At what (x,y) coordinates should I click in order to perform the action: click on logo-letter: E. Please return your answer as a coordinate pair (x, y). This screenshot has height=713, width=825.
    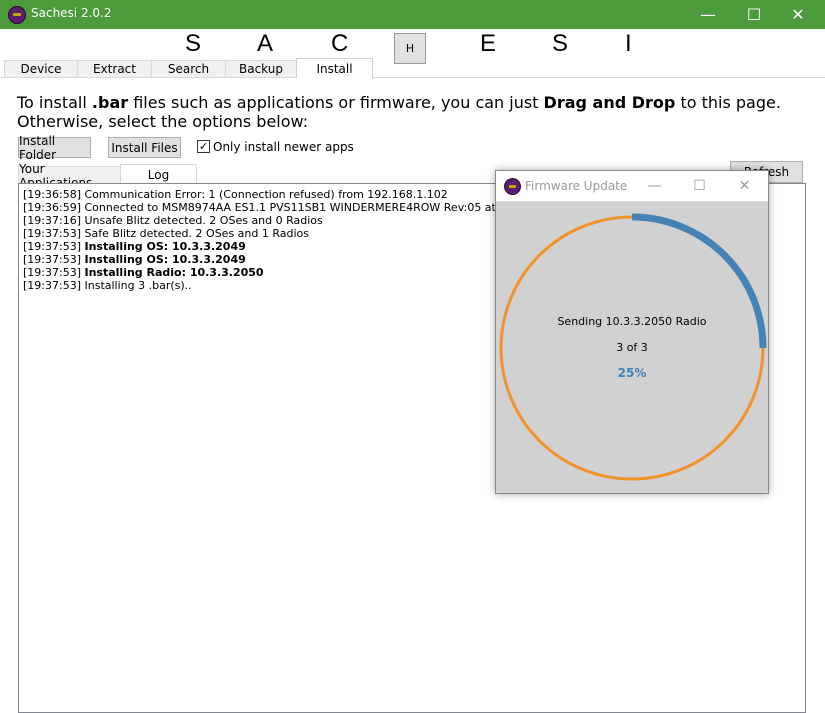
    Looking at the image, I should click on (488, 43).